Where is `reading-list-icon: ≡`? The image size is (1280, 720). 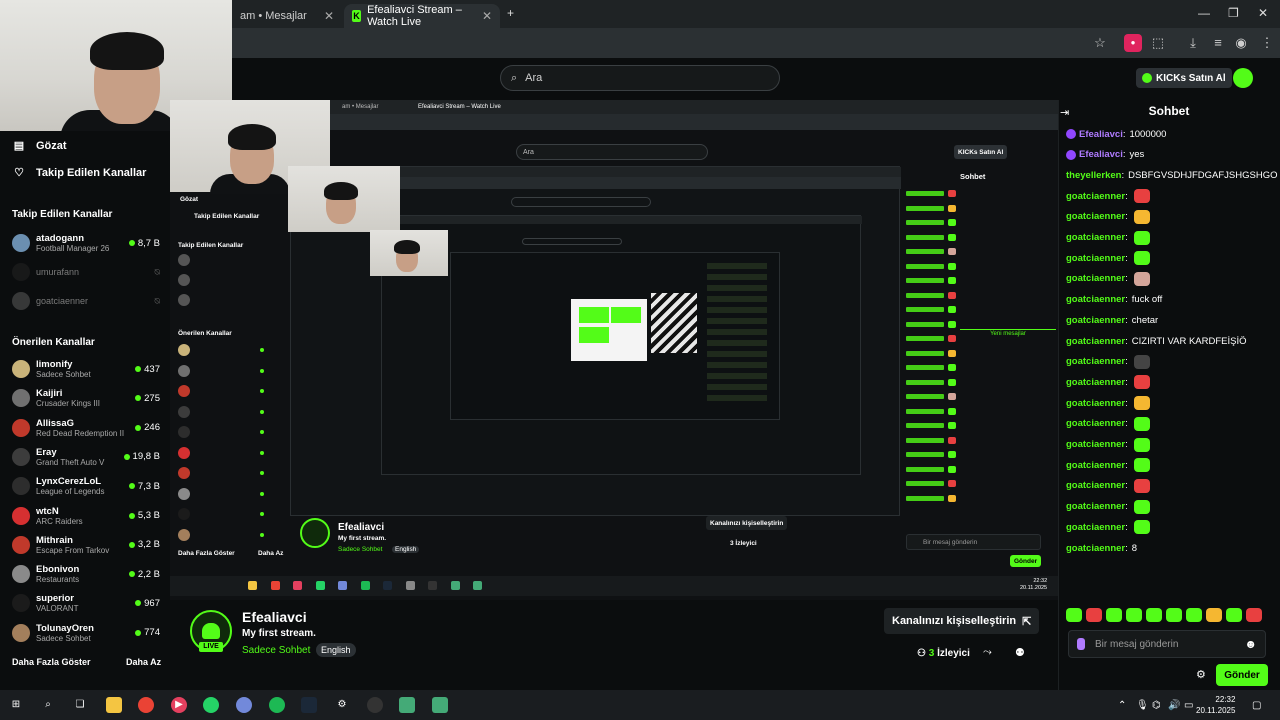
reading-list-icon: ≡ is located at coordinates (1218, 43).